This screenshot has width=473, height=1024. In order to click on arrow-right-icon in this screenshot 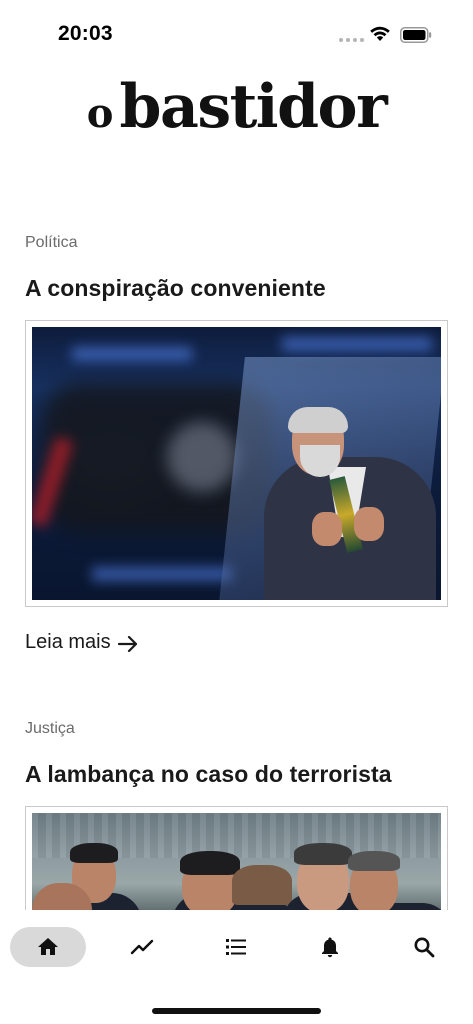, I will do `click(127, 643)`.